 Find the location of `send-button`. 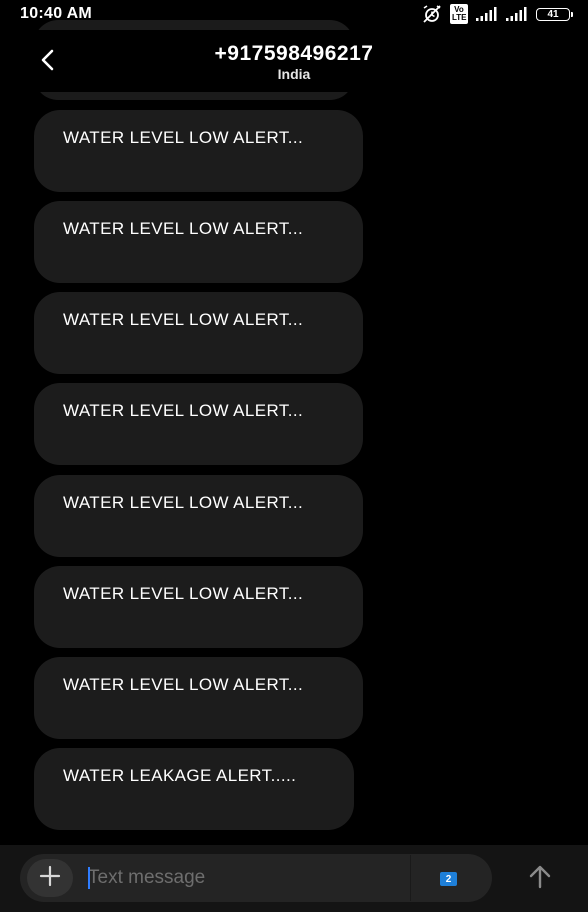

send-button is located at coordinates (540, 879).